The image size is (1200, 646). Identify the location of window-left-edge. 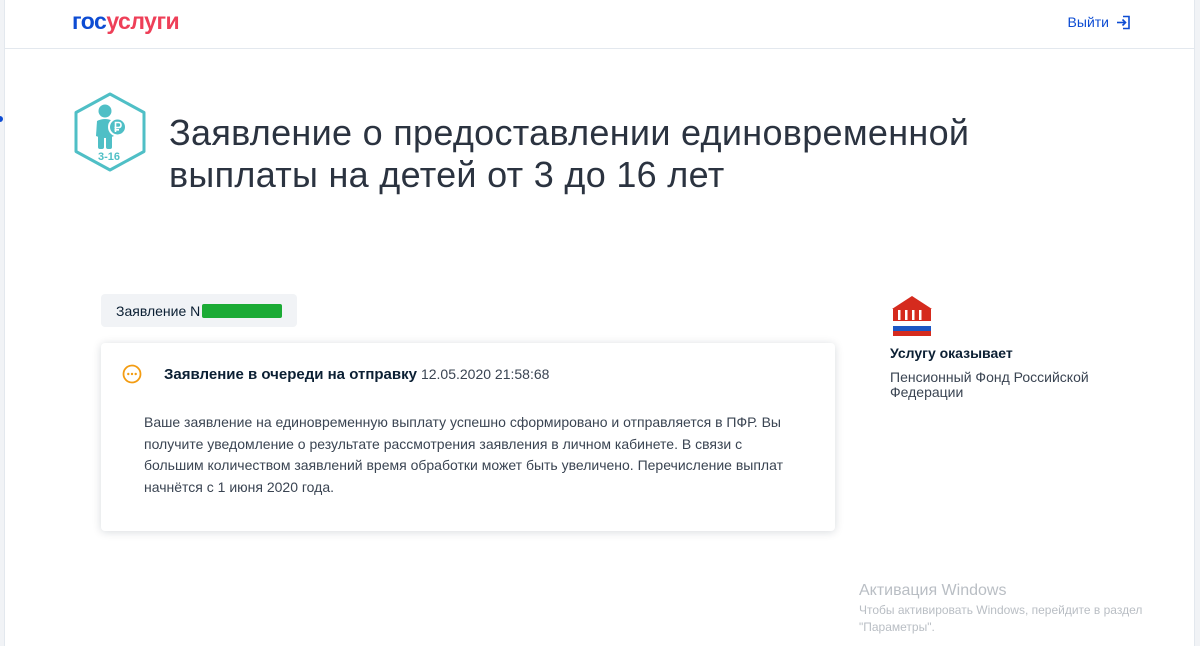
(2, 323).